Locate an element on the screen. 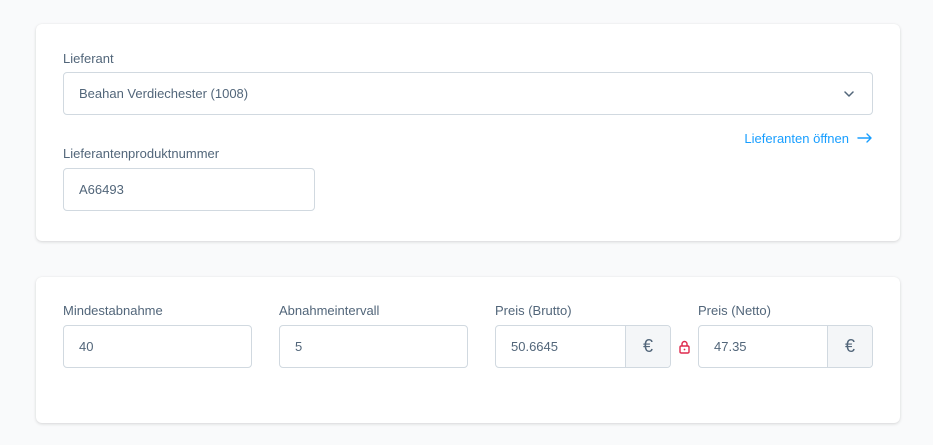 The width and height of the screenshot is (933, 445). supplier-select-value: Beahan Verdiechester (1008) is located at coordinates (164, 93).